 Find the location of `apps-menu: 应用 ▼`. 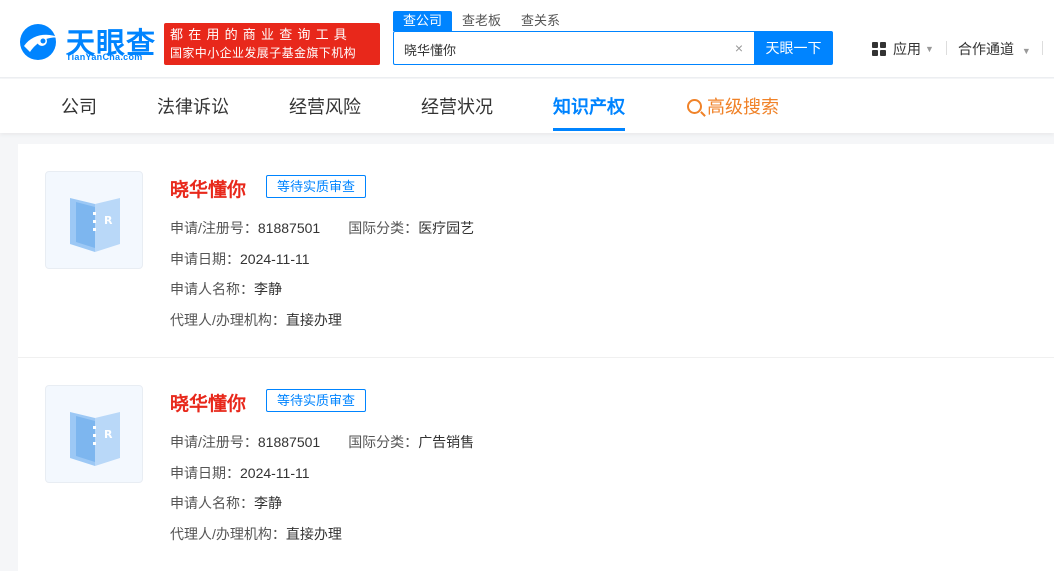

apps-menu: 应用 ▼ is located at coordinates (903, 49).